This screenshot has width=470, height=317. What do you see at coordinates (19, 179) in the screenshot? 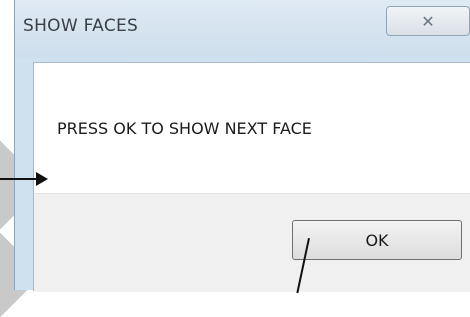
I see `annotation-arrow` at bounding box center [19, 179].